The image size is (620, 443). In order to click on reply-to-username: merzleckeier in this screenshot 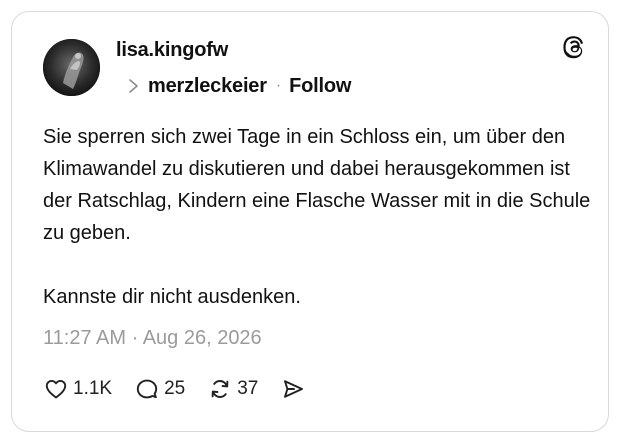, I will do `click(207, 86)`.